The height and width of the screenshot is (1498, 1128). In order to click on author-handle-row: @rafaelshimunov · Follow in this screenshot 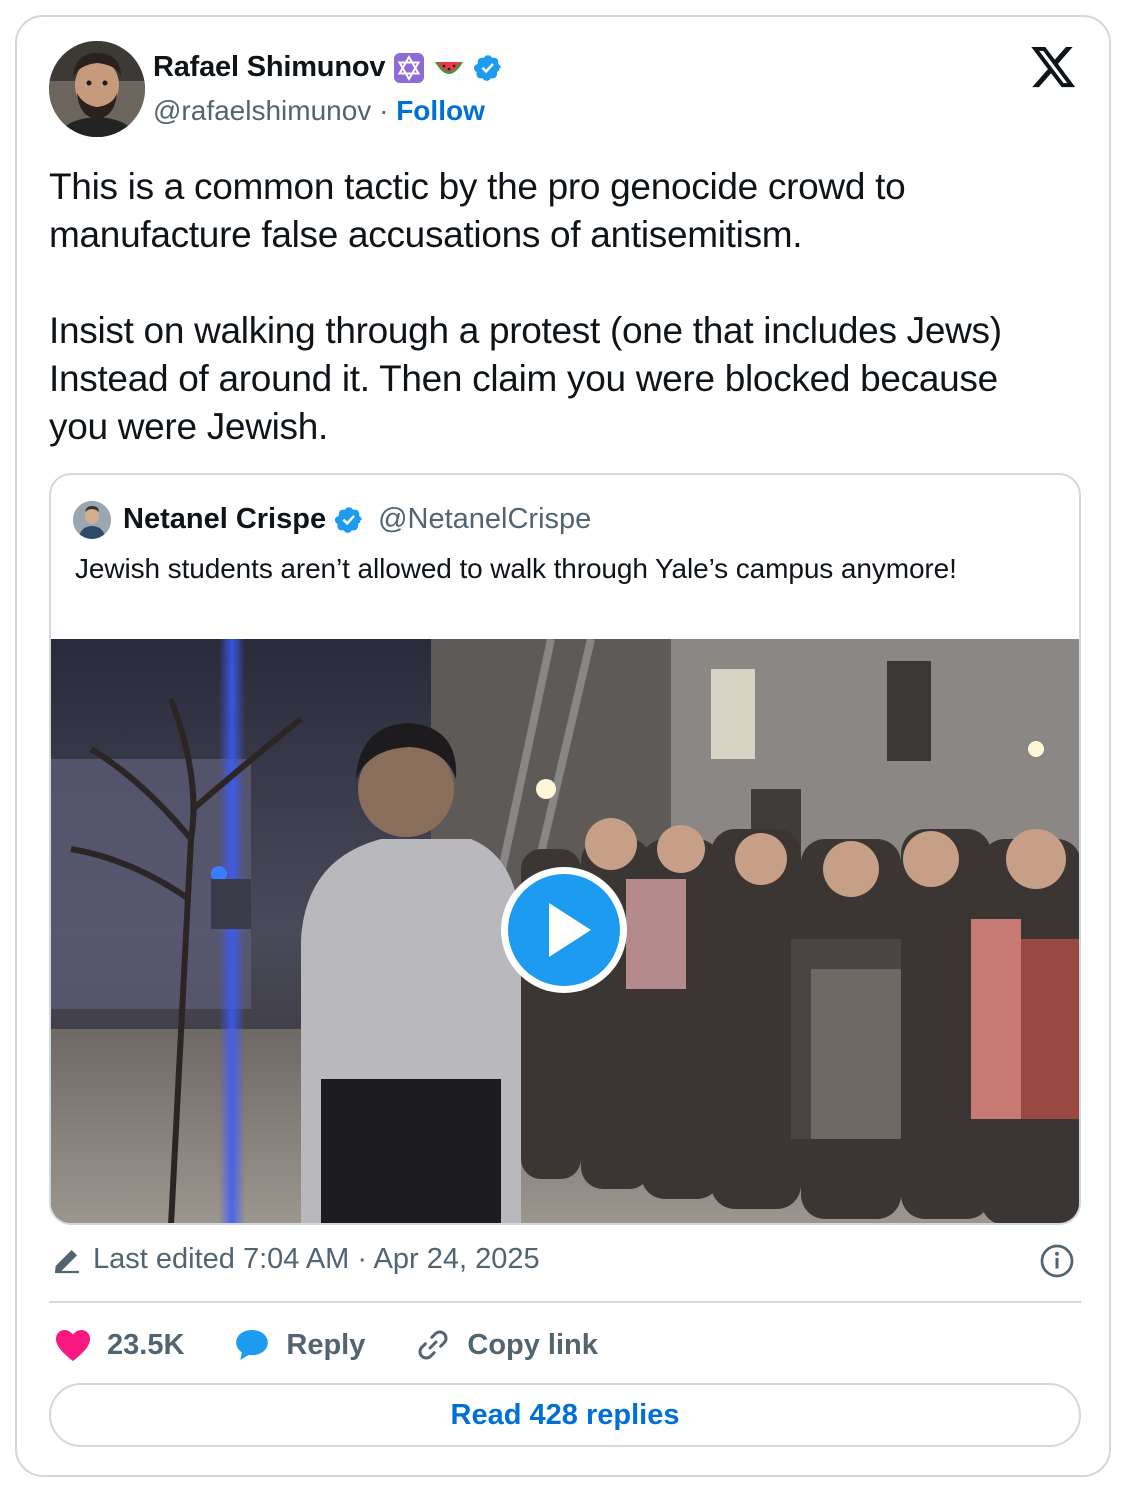, I will do `click(319, 111)`.